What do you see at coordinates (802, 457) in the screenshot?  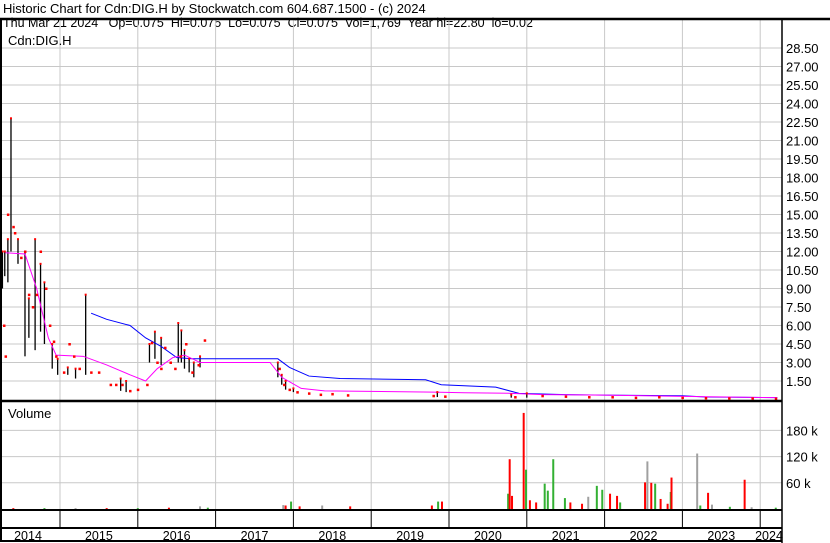 I see `volume-tick-label: 120 k` at bounding box center [802, 457].